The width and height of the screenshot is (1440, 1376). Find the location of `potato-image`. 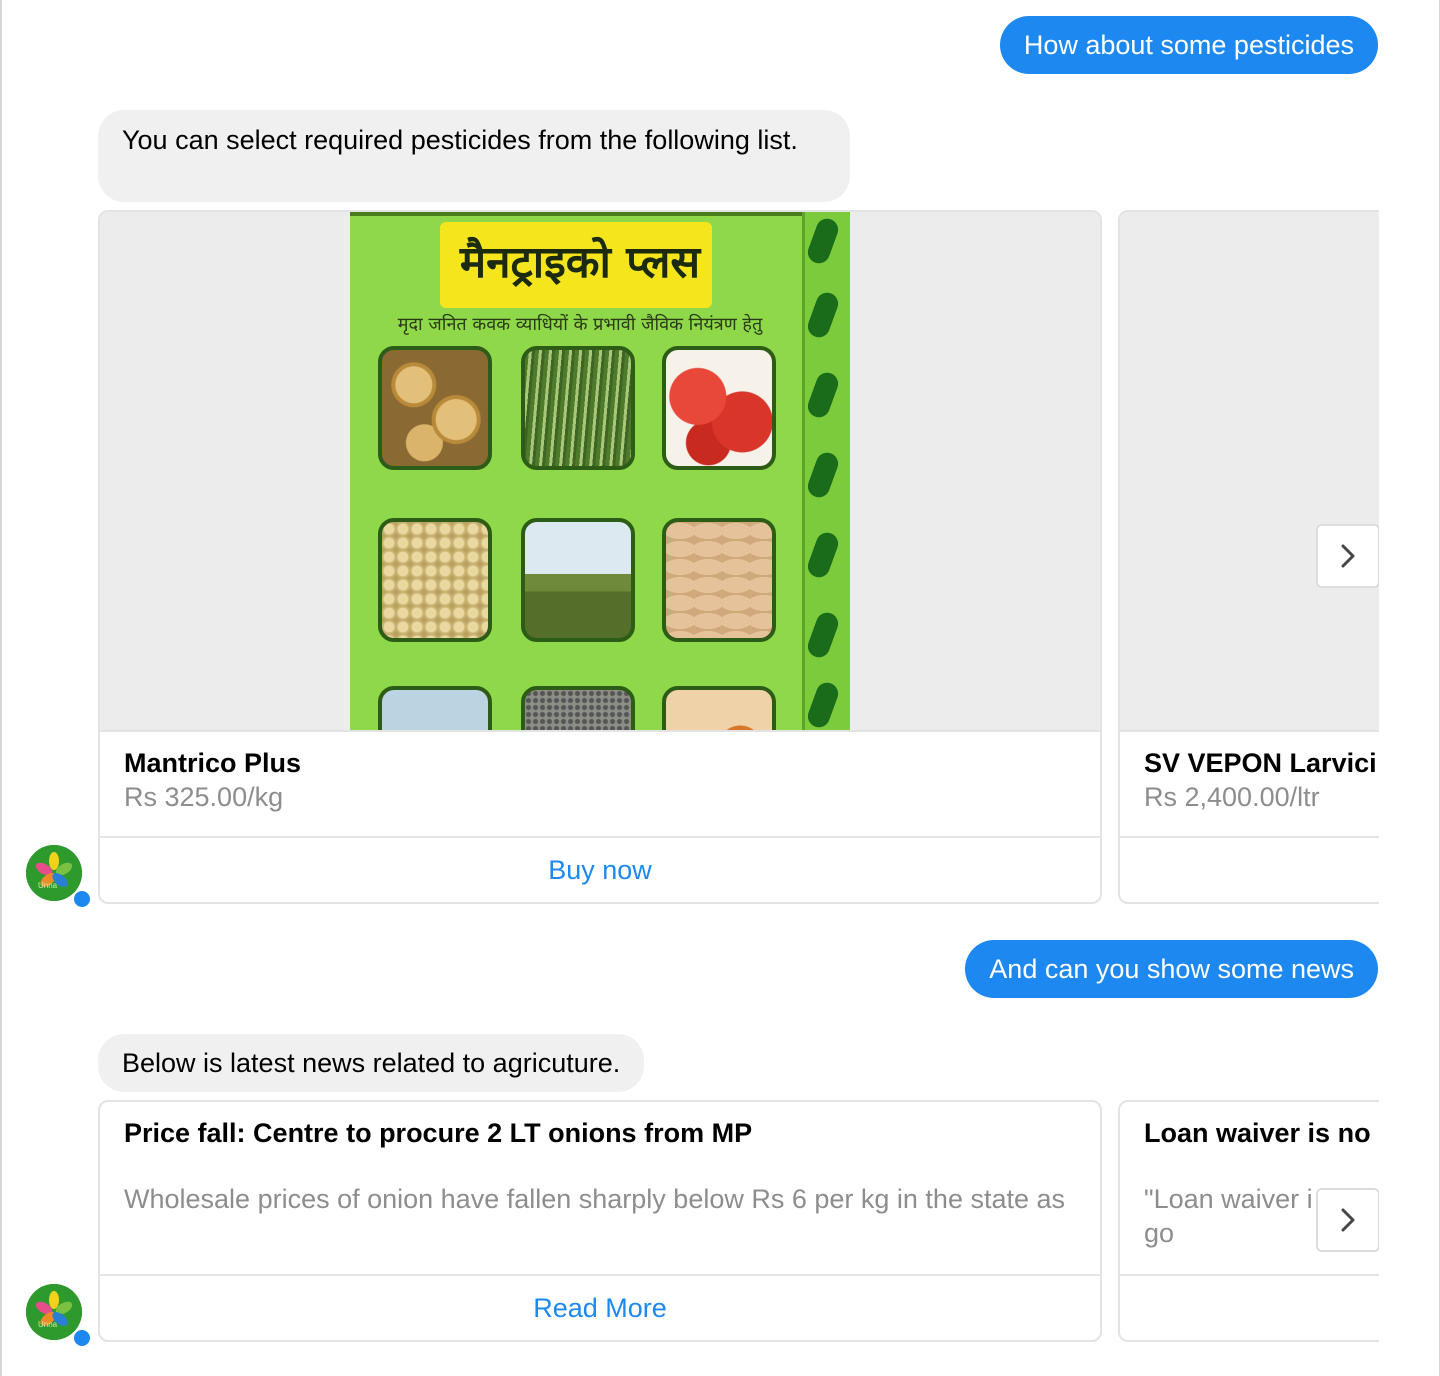

potato-image is located at coordinates (435, 408).